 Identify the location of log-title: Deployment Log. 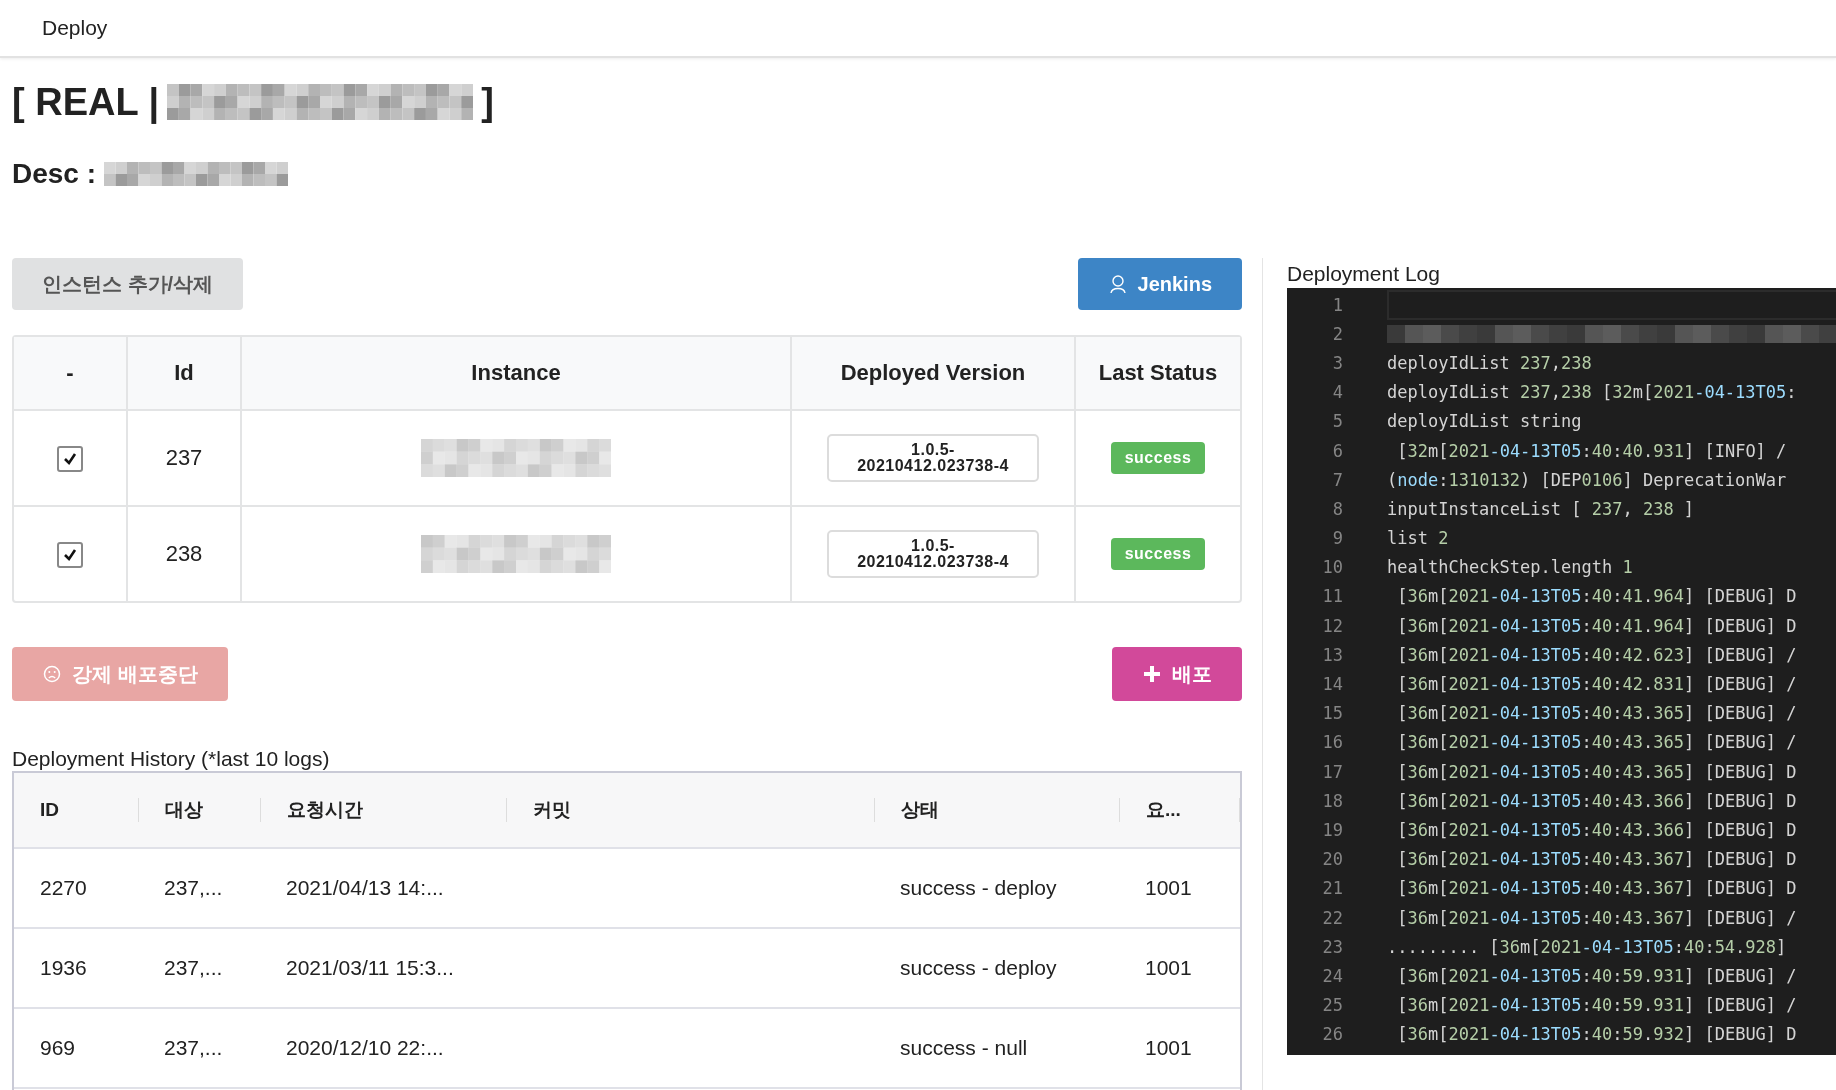
(1364, 274).